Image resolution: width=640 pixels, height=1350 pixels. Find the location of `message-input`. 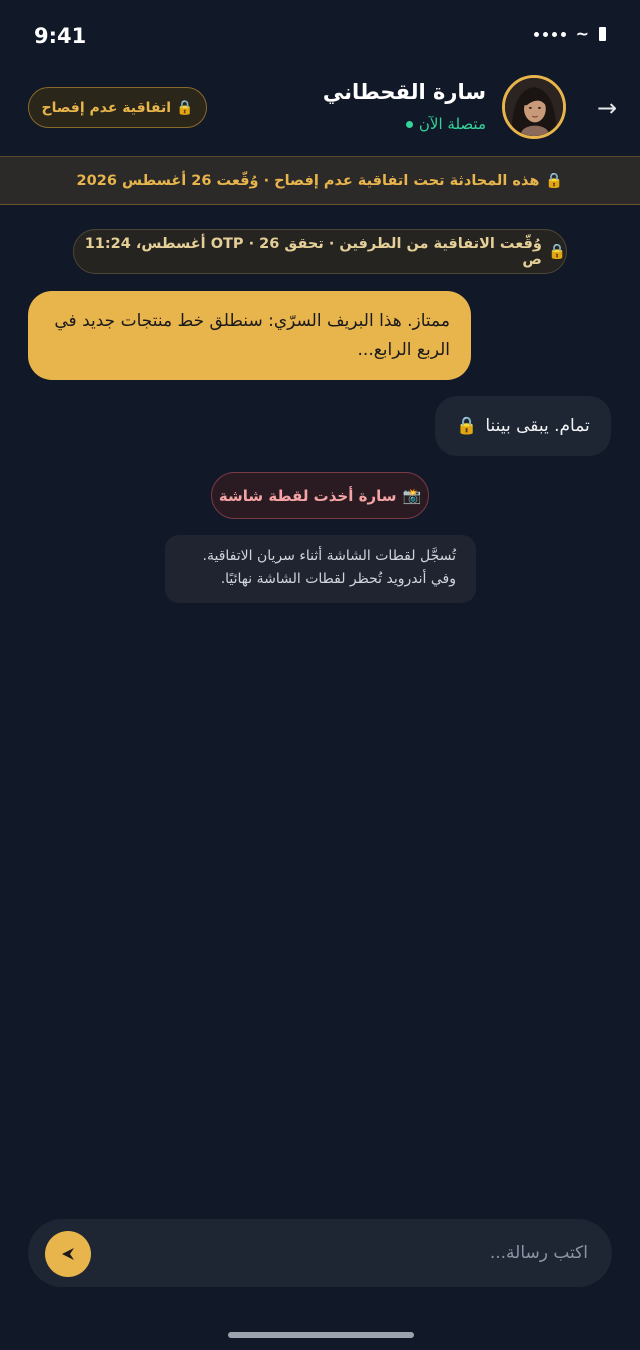

message-input is located at coordinates (368, 1253).